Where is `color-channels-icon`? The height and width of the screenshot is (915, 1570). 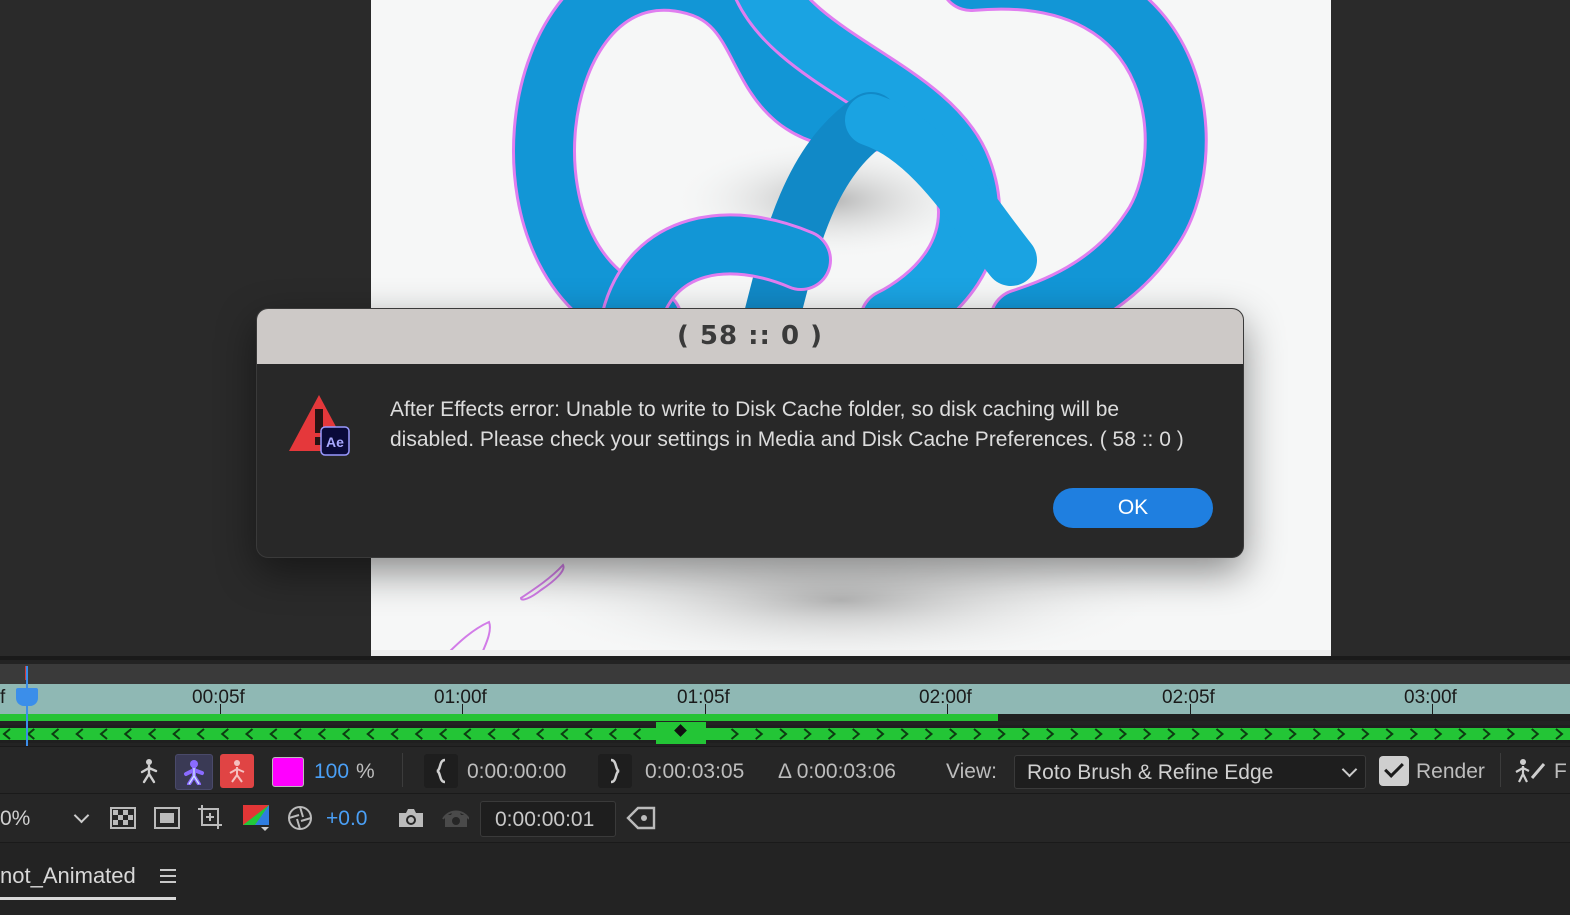
color-channels-icon is located at coordinates (256, 818).